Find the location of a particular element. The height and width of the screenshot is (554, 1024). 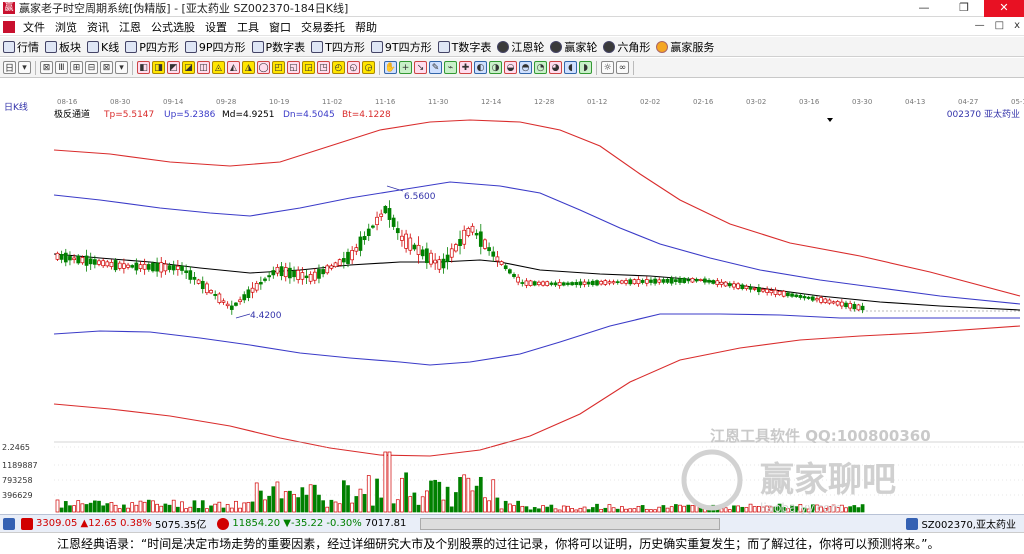

stock-code-segment: SZ002370,亚太药业 is located at coordinates (959, 523).